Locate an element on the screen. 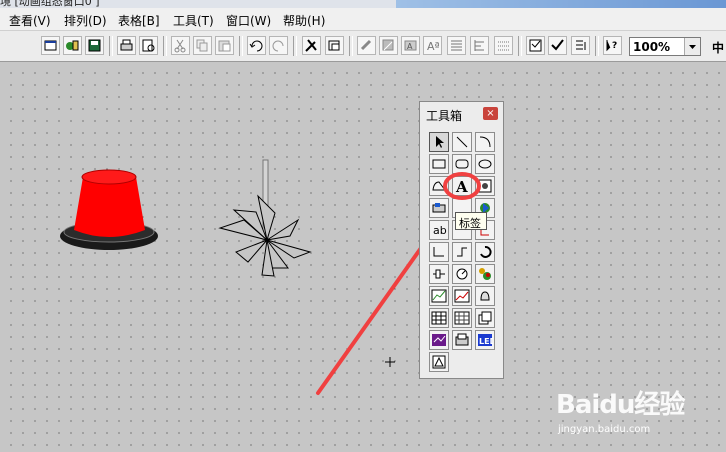 The width and height of the screenshot is (726, 452). zoom-select: 100% is located at coordinates (665, 46).